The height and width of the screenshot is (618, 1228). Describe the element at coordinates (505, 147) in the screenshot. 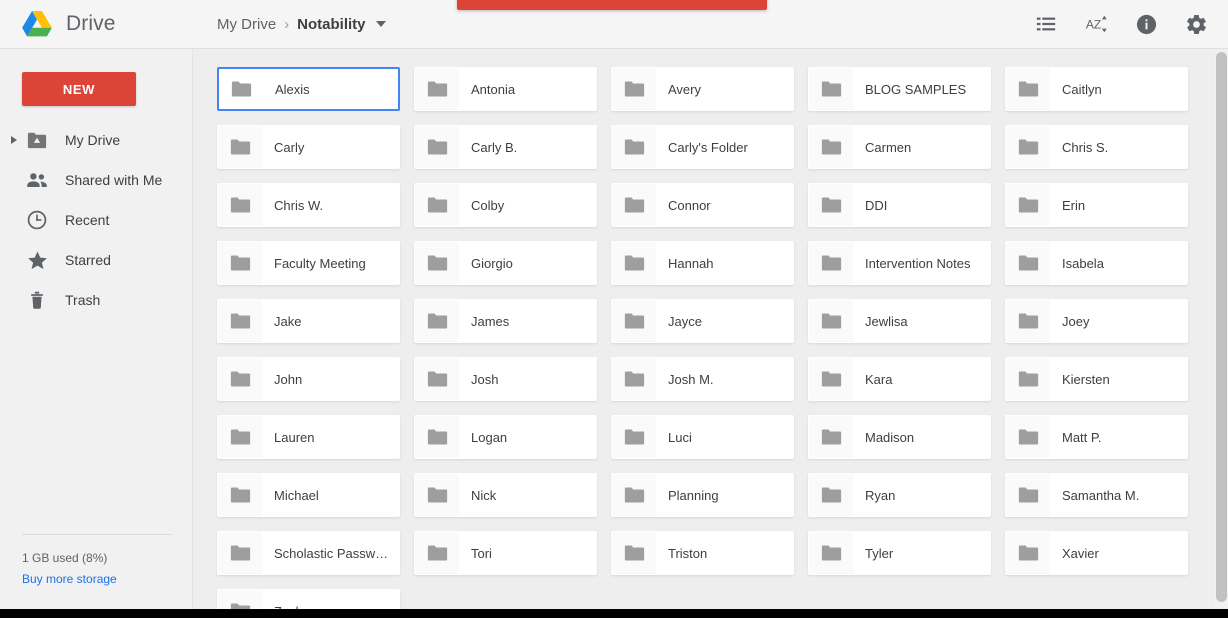

I see `folder-tile: Carly B.` at that location.